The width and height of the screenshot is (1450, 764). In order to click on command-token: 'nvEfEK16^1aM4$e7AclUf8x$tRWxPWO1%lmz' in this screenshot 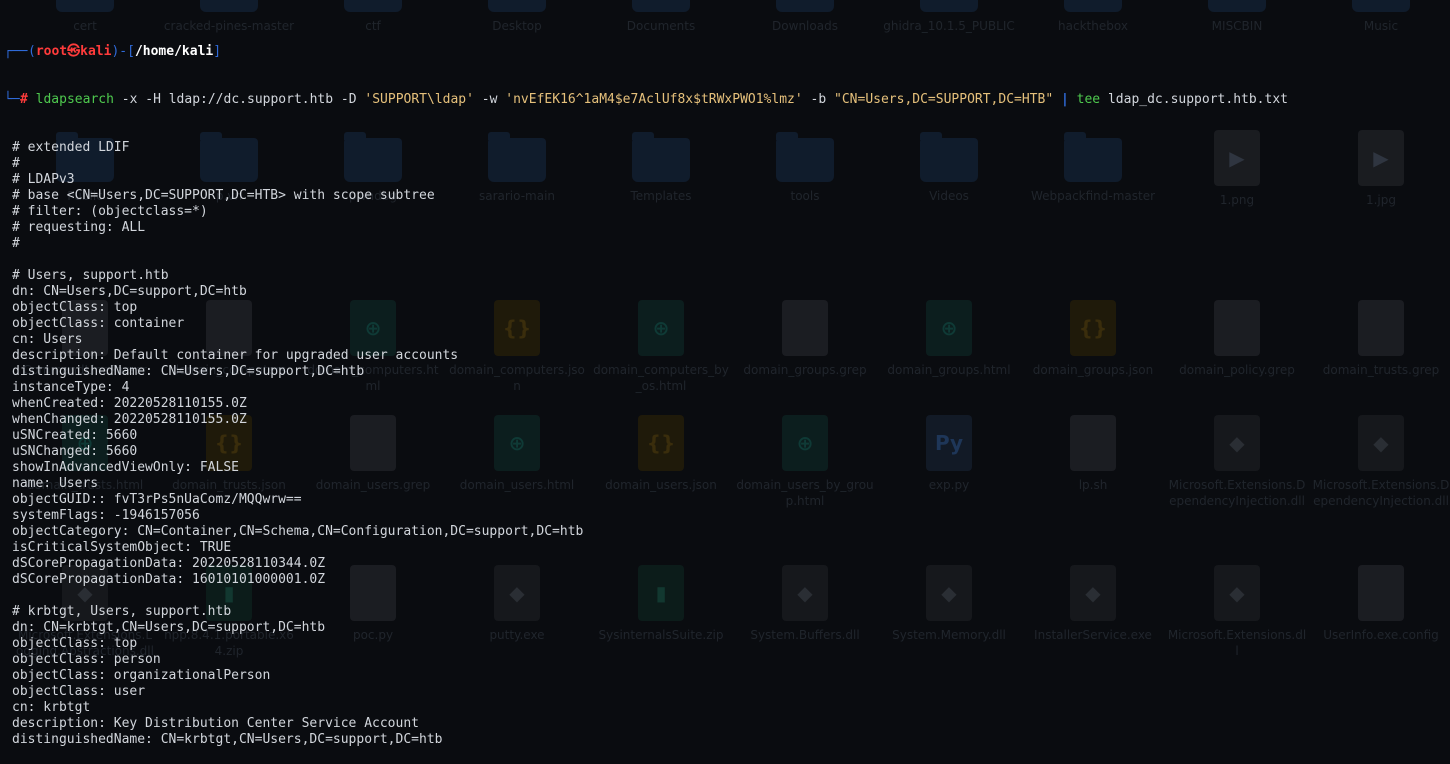, I will do `click(654, 99)`.